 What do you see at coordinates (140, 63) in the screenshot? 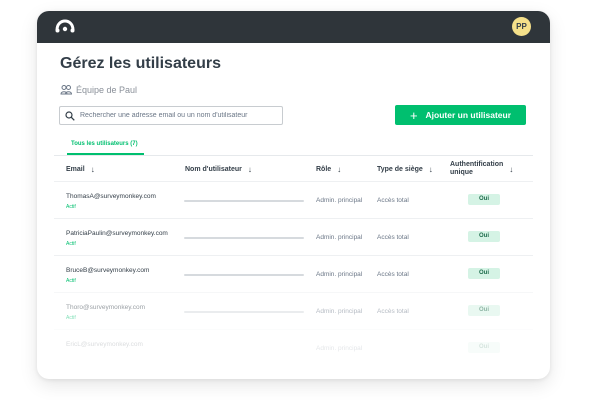
I see `page-title: Gérez les utilisateurs` at bounding box center [140, 63].